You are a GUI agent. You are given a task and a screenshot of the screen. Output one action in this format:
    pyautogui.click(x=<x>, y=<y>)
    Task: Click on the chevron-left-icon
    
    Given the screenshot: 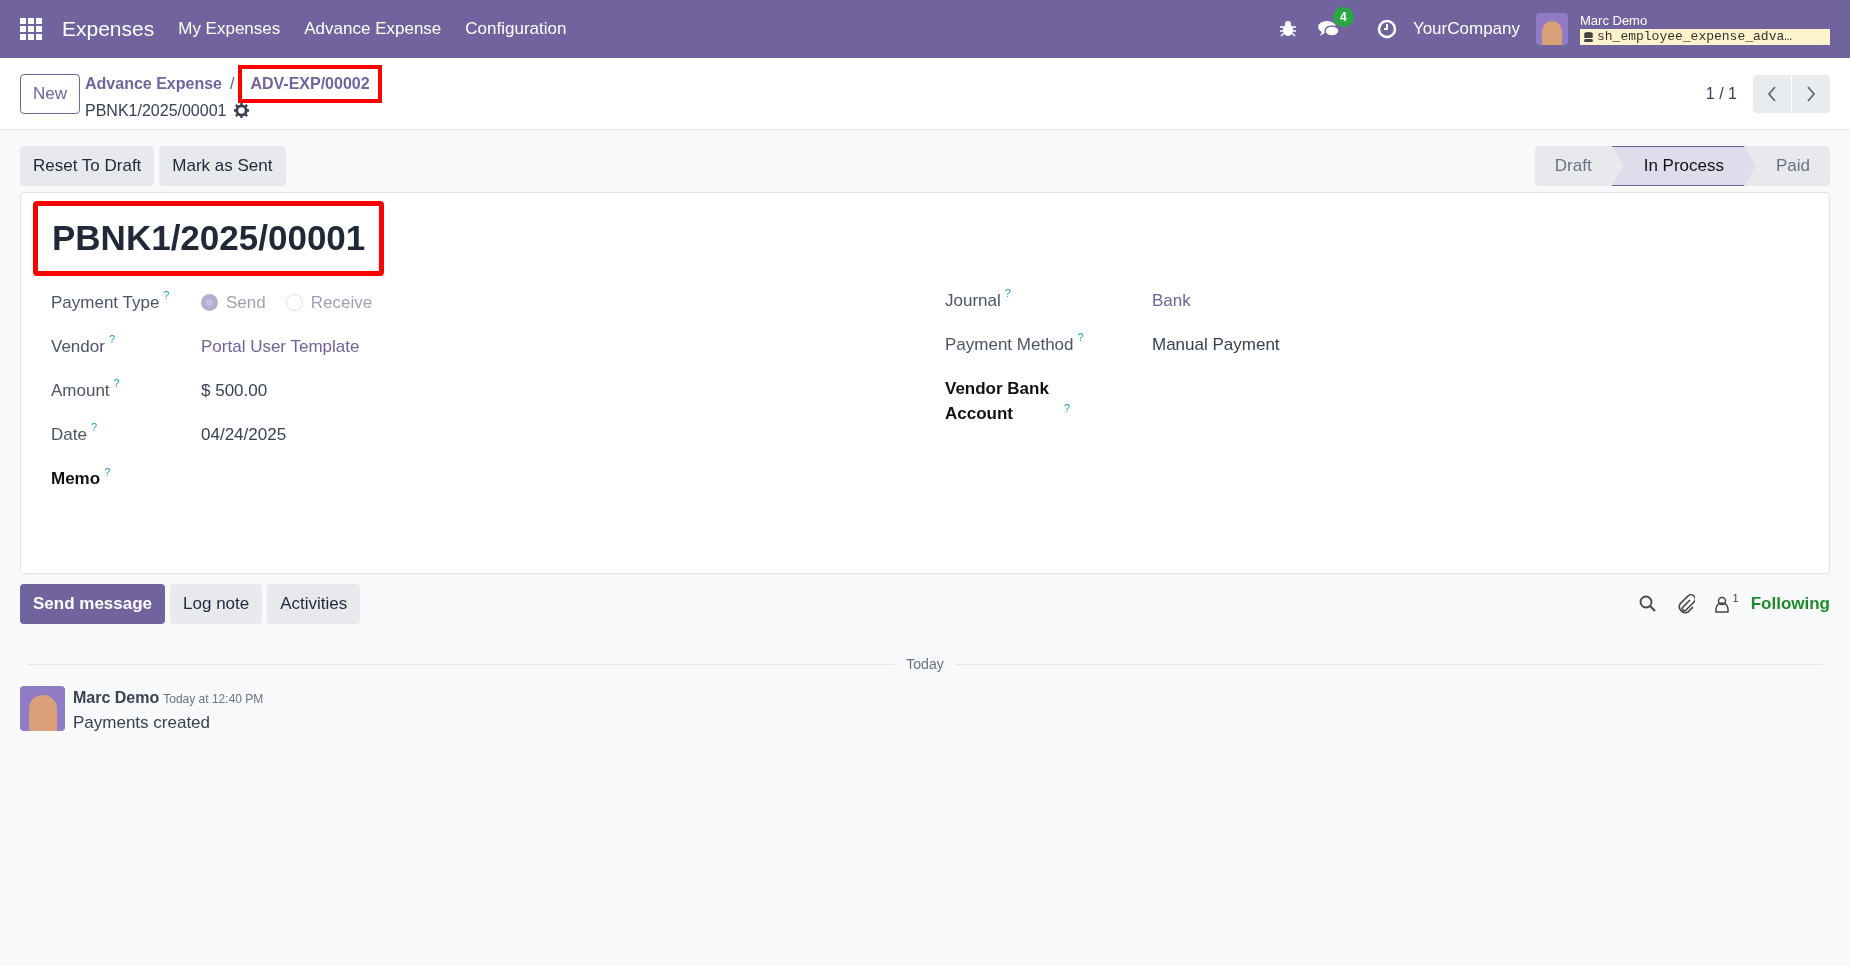 What is the action you would take?
    pyautogui.click(x=1772, y=93)
    